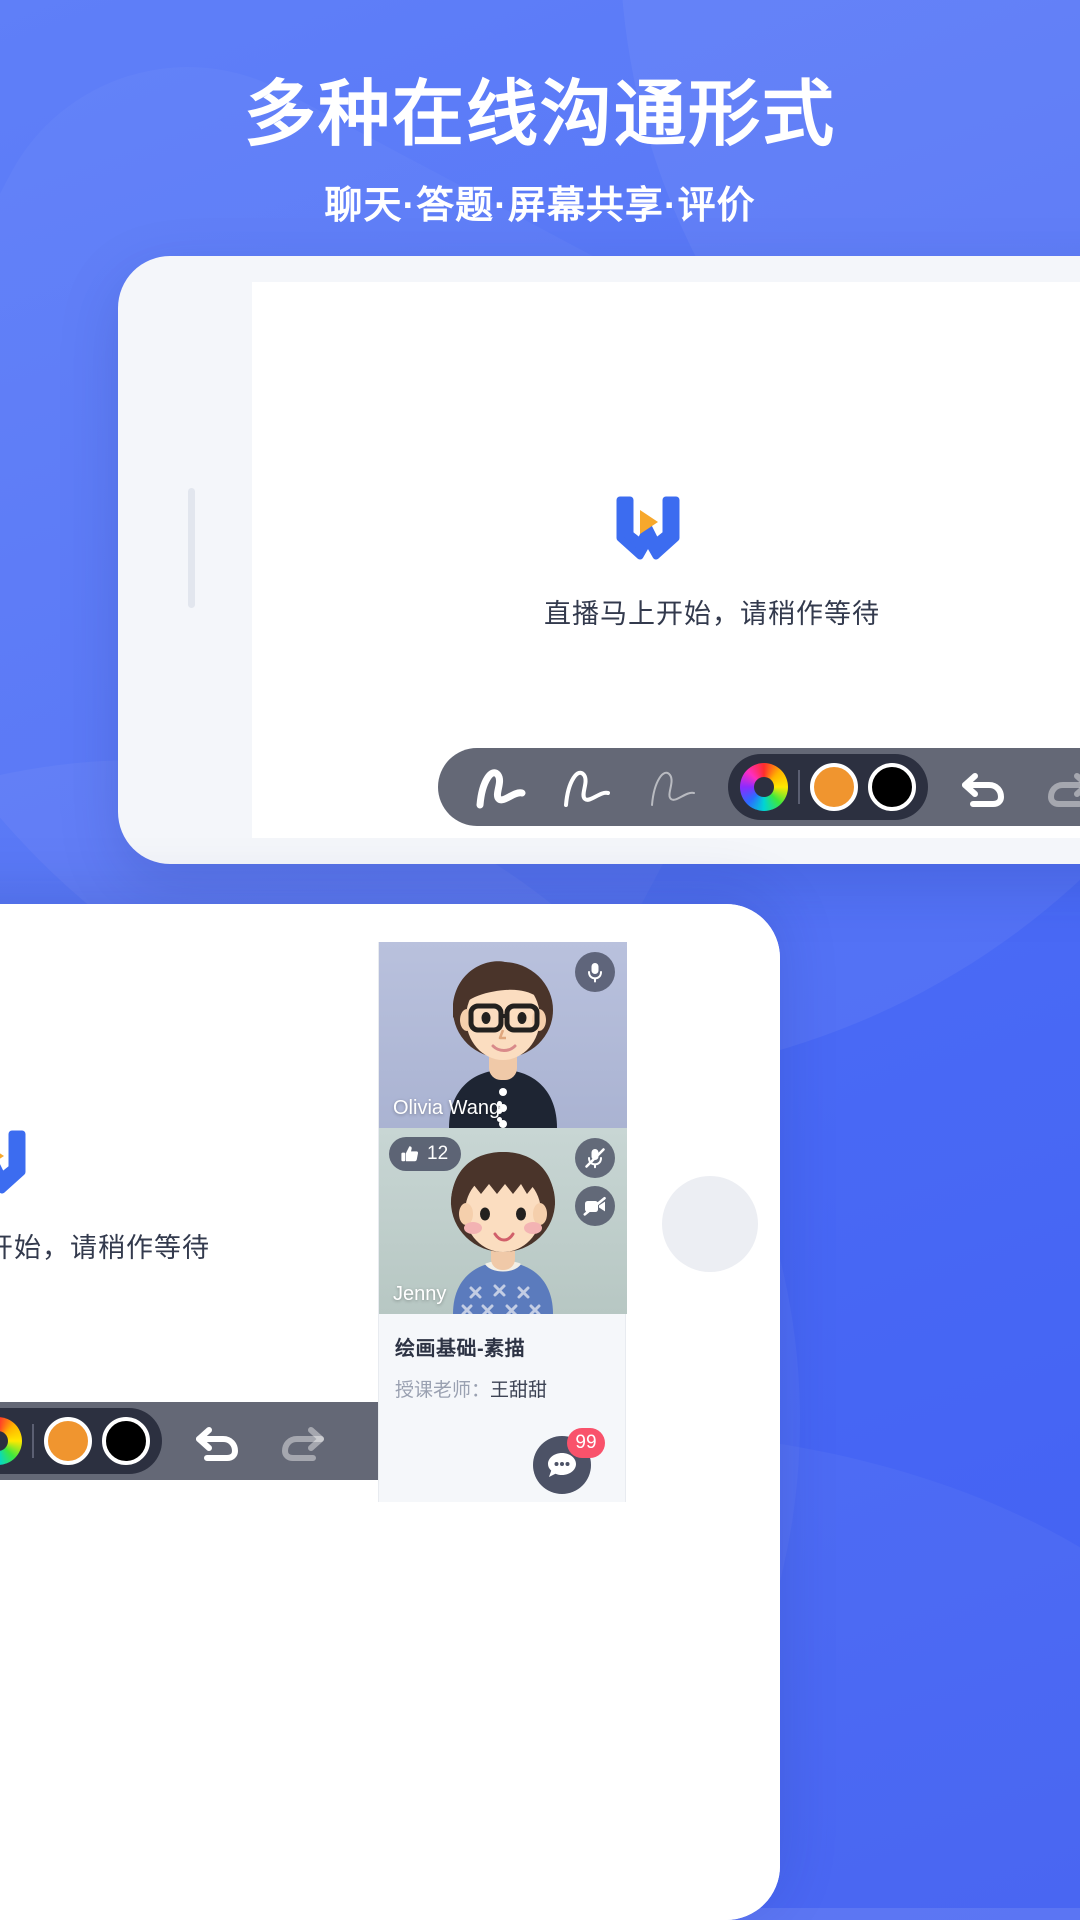  What do you see at coordinates (420, 1294) in the screenshot?
I see `participant-name: Jenny` at bounding box center [420, 1294].